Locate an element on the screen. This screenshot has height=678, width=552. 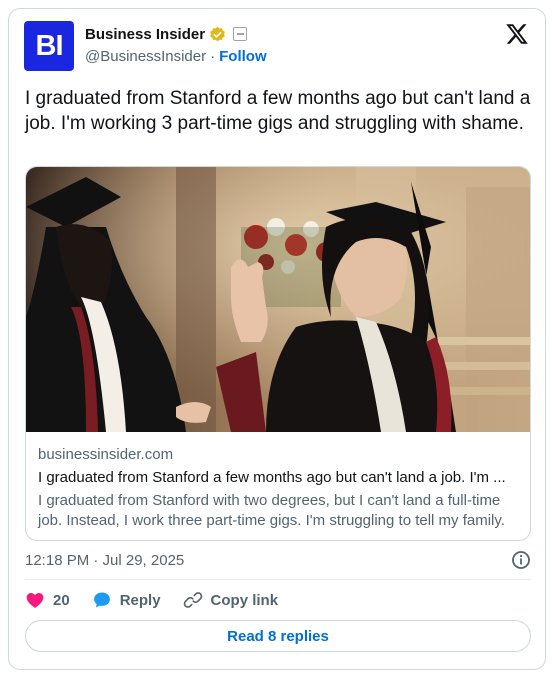
speech-bubble-icon is located at coordinates (101, 600).